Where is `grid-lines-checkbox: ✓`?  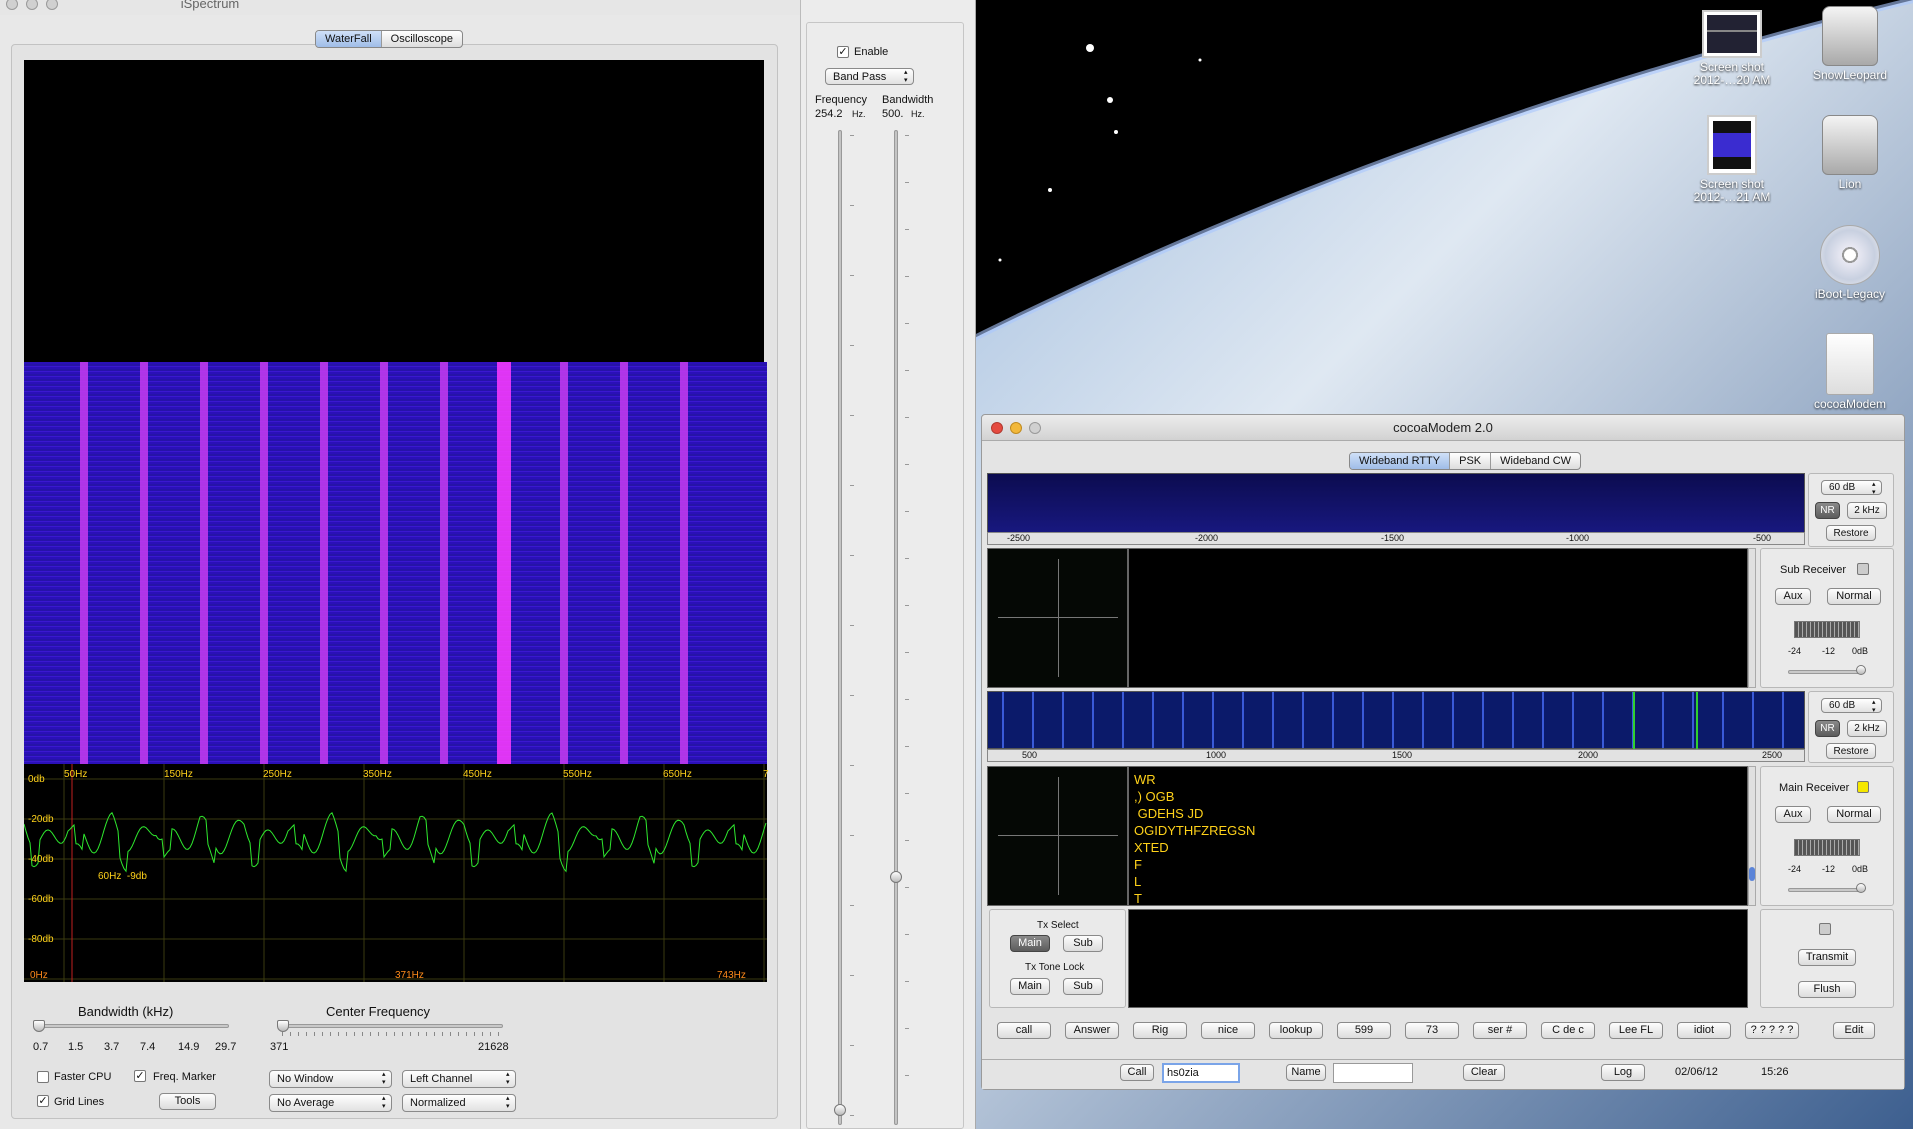 grid-lines-checkbox: ✓ is located at coordinates (43, 1101).